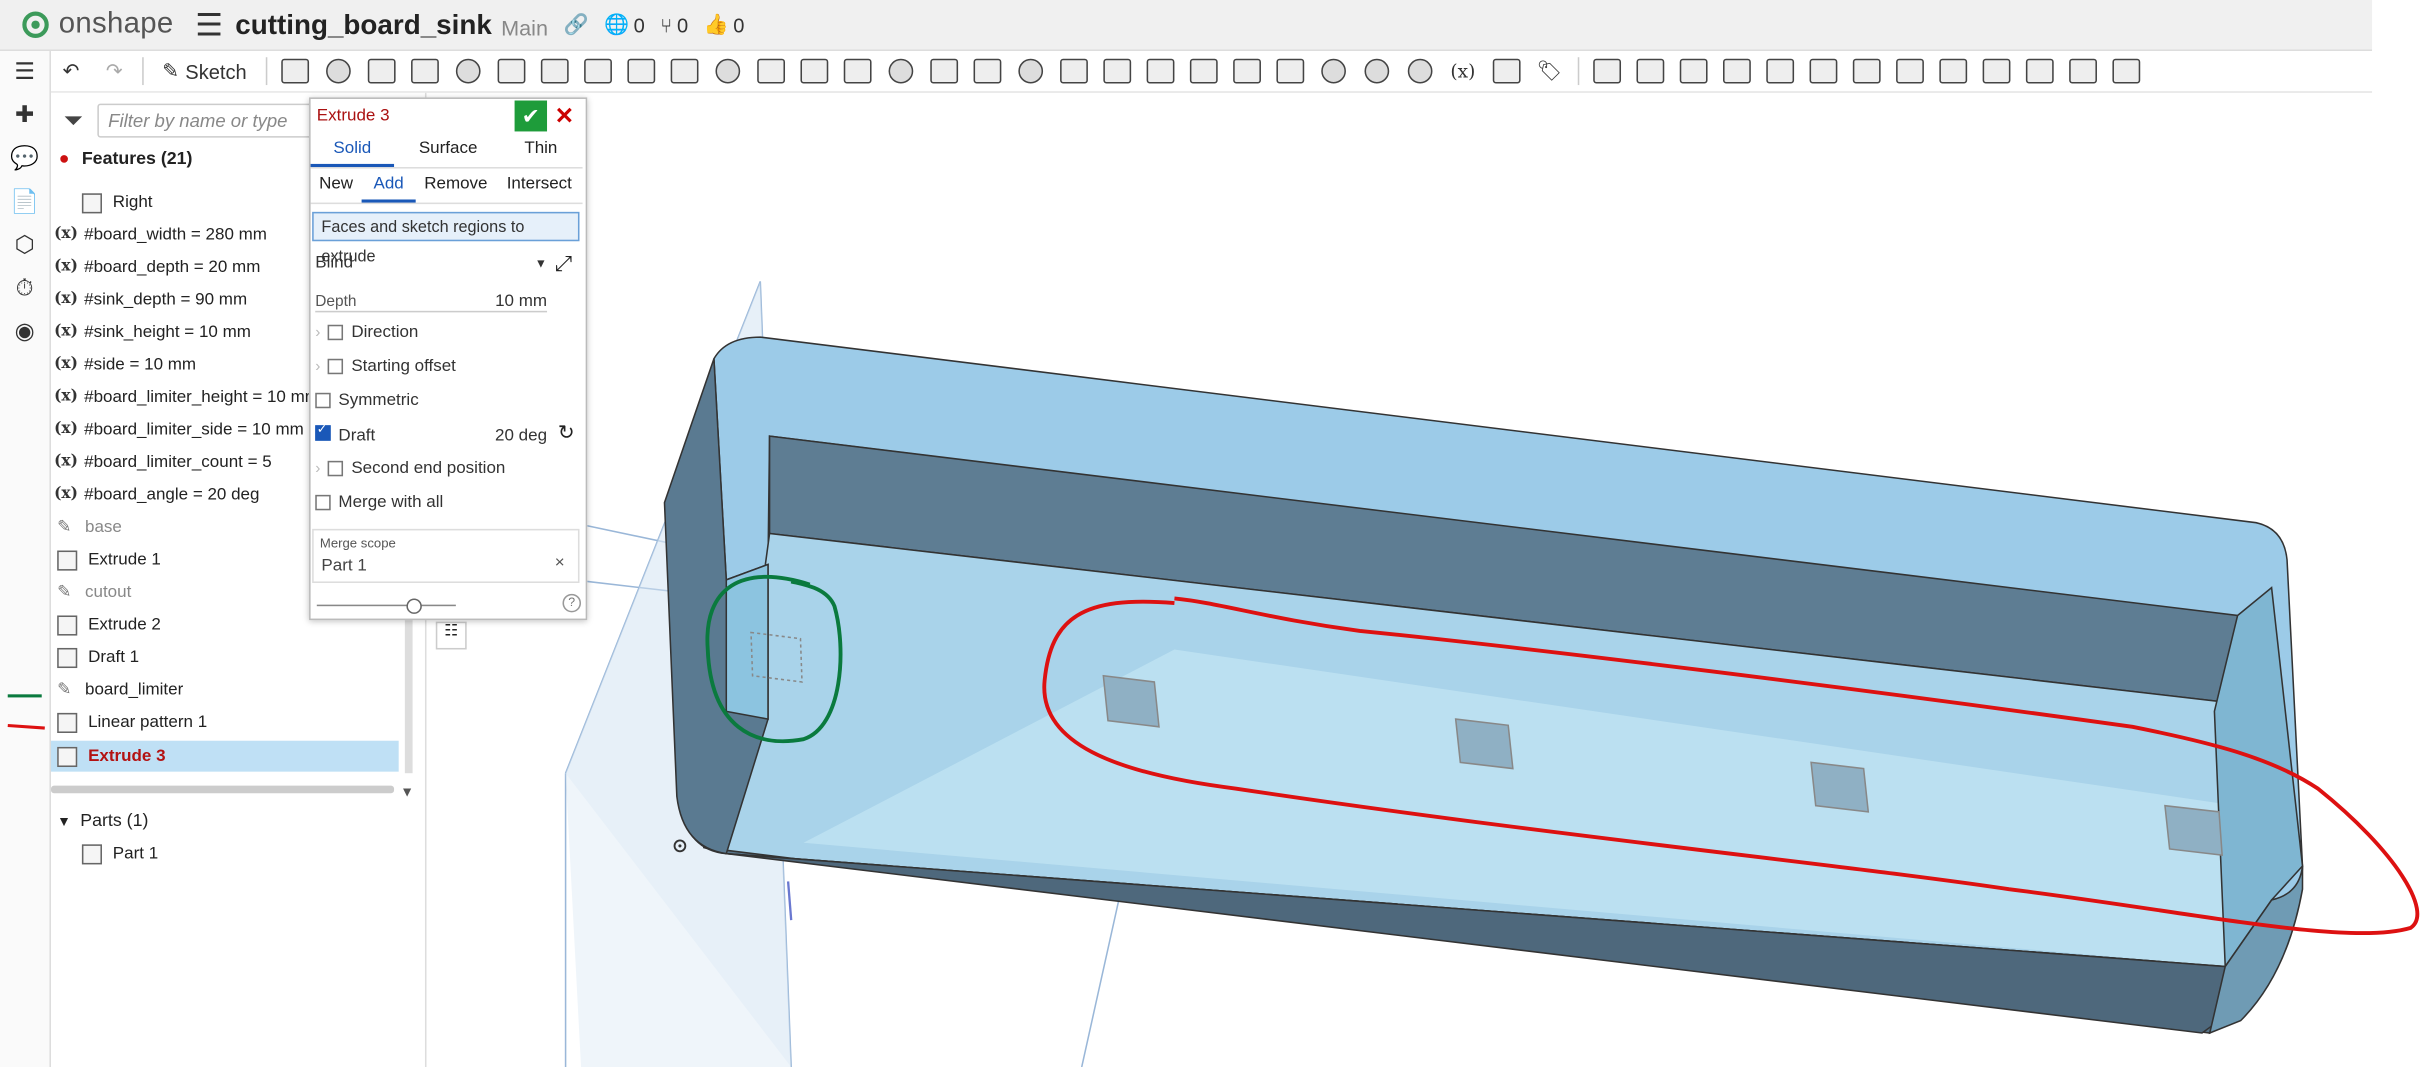  What do you see at coordinates (24, 202) in the screenshot?
I see `properties-icon: 📄` at bounding box center [24, 202].